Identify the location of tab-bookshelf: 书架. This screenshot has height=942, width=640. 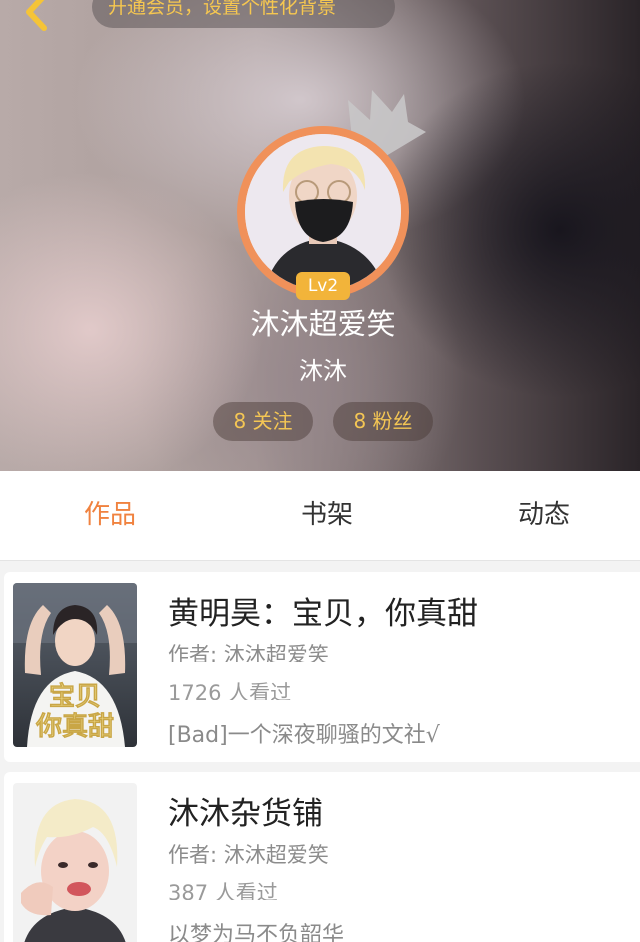
(327, 515).